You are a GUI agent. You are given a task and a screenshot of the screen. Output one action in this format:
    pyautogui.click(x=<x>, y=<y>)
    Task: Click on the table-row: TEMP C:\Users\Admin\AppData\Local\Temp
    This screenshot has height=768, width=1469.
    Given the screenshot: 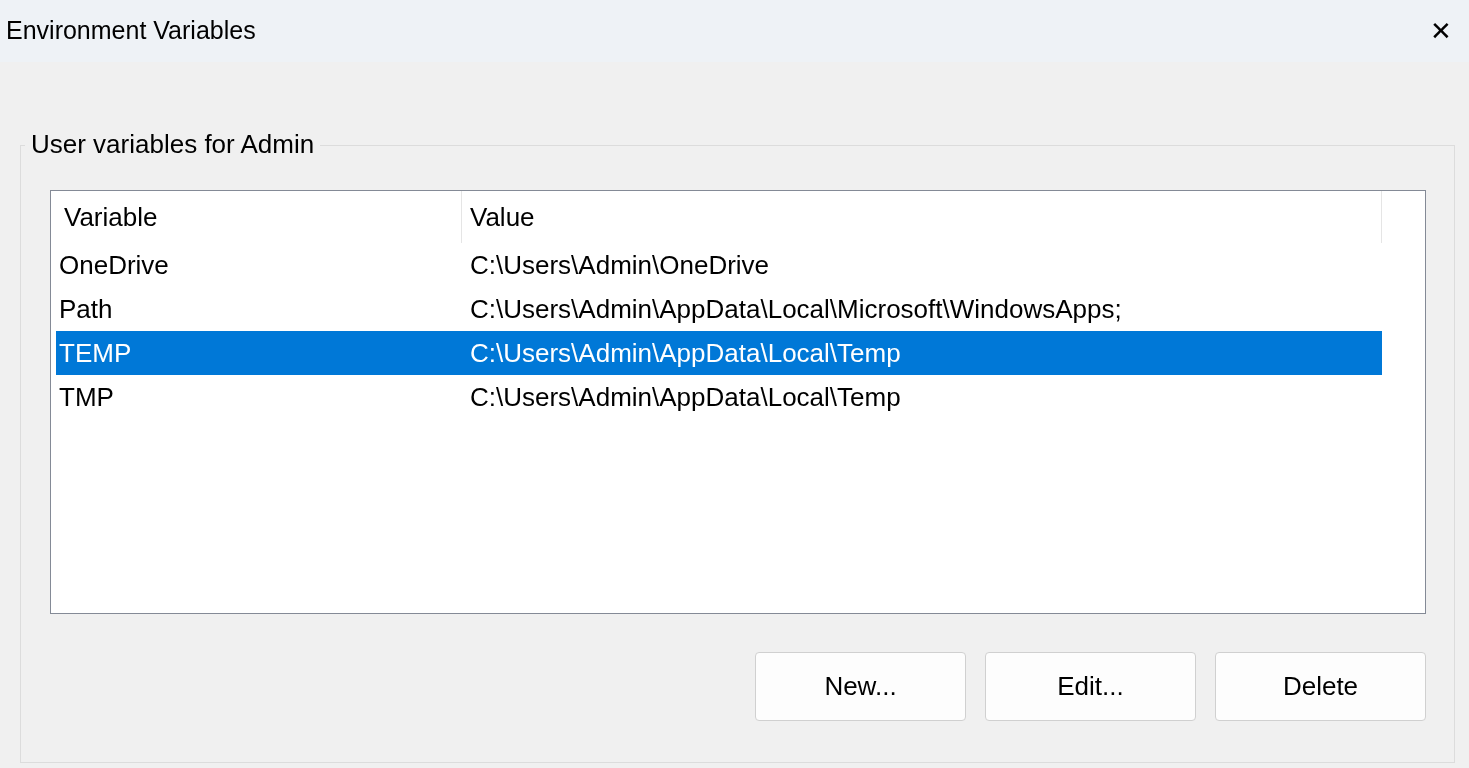 What is the action you would take?
    pyautogui.click(x=719, y=353)
    